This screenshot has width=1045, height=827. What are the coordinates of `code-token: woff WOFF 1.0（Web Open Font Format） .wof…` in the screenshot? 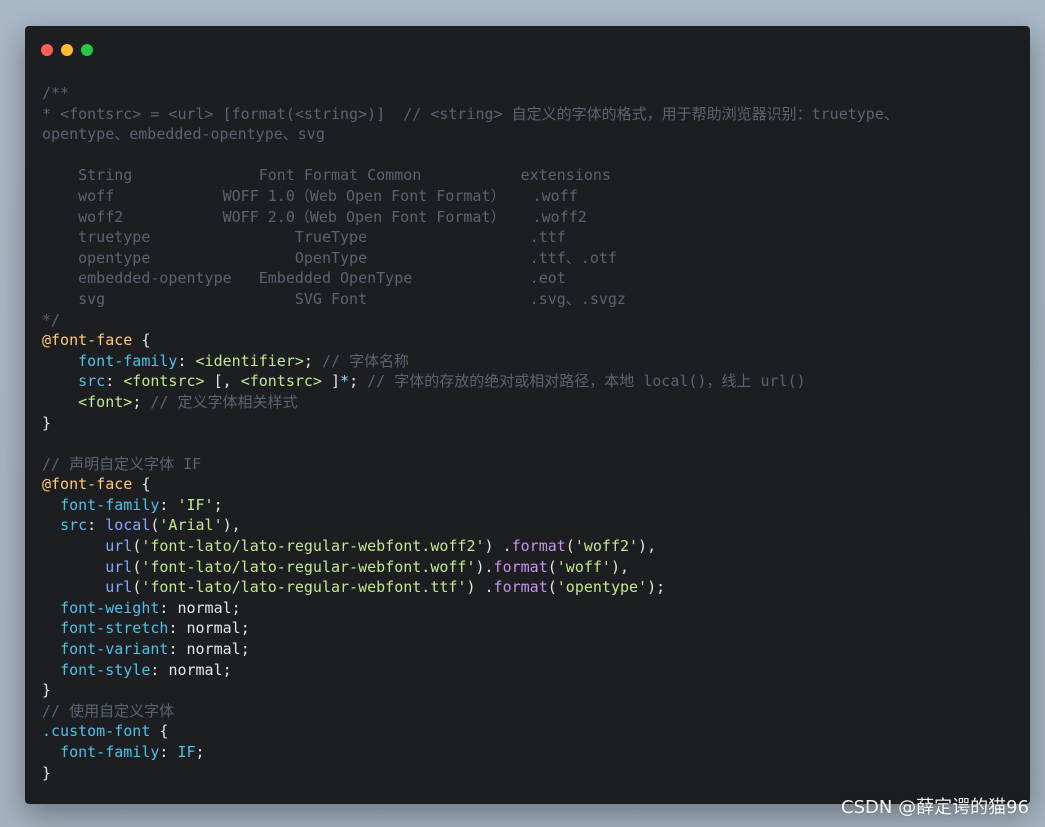 It's located at (310, 195).